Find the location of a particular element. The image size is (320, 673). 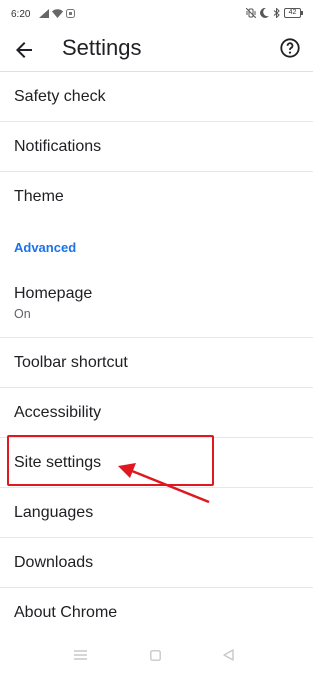

setting-label: Homepage is located at coordinates (53, 293).